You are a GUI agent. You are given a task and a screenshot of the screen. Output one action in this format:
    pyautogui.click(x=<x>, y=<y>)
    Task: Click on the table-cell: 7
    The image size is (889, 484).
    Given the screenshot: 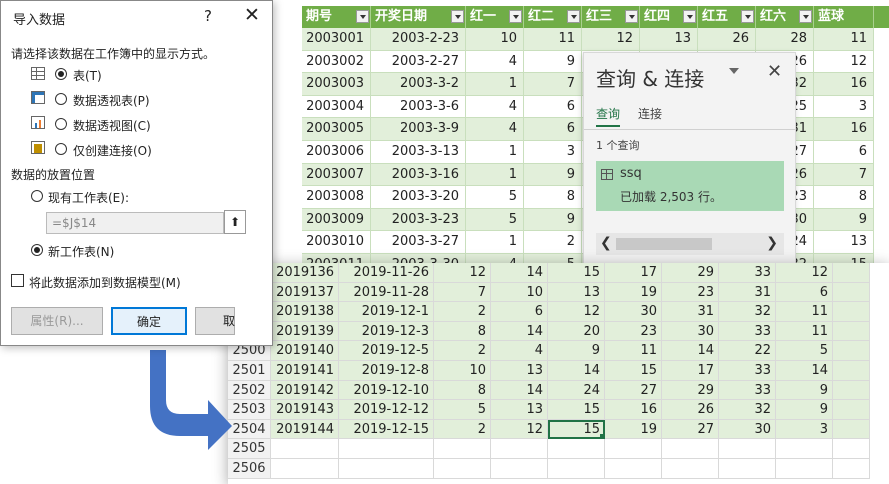 What is the action you would take?
    pyautogui.click(x=844, y=175)
    